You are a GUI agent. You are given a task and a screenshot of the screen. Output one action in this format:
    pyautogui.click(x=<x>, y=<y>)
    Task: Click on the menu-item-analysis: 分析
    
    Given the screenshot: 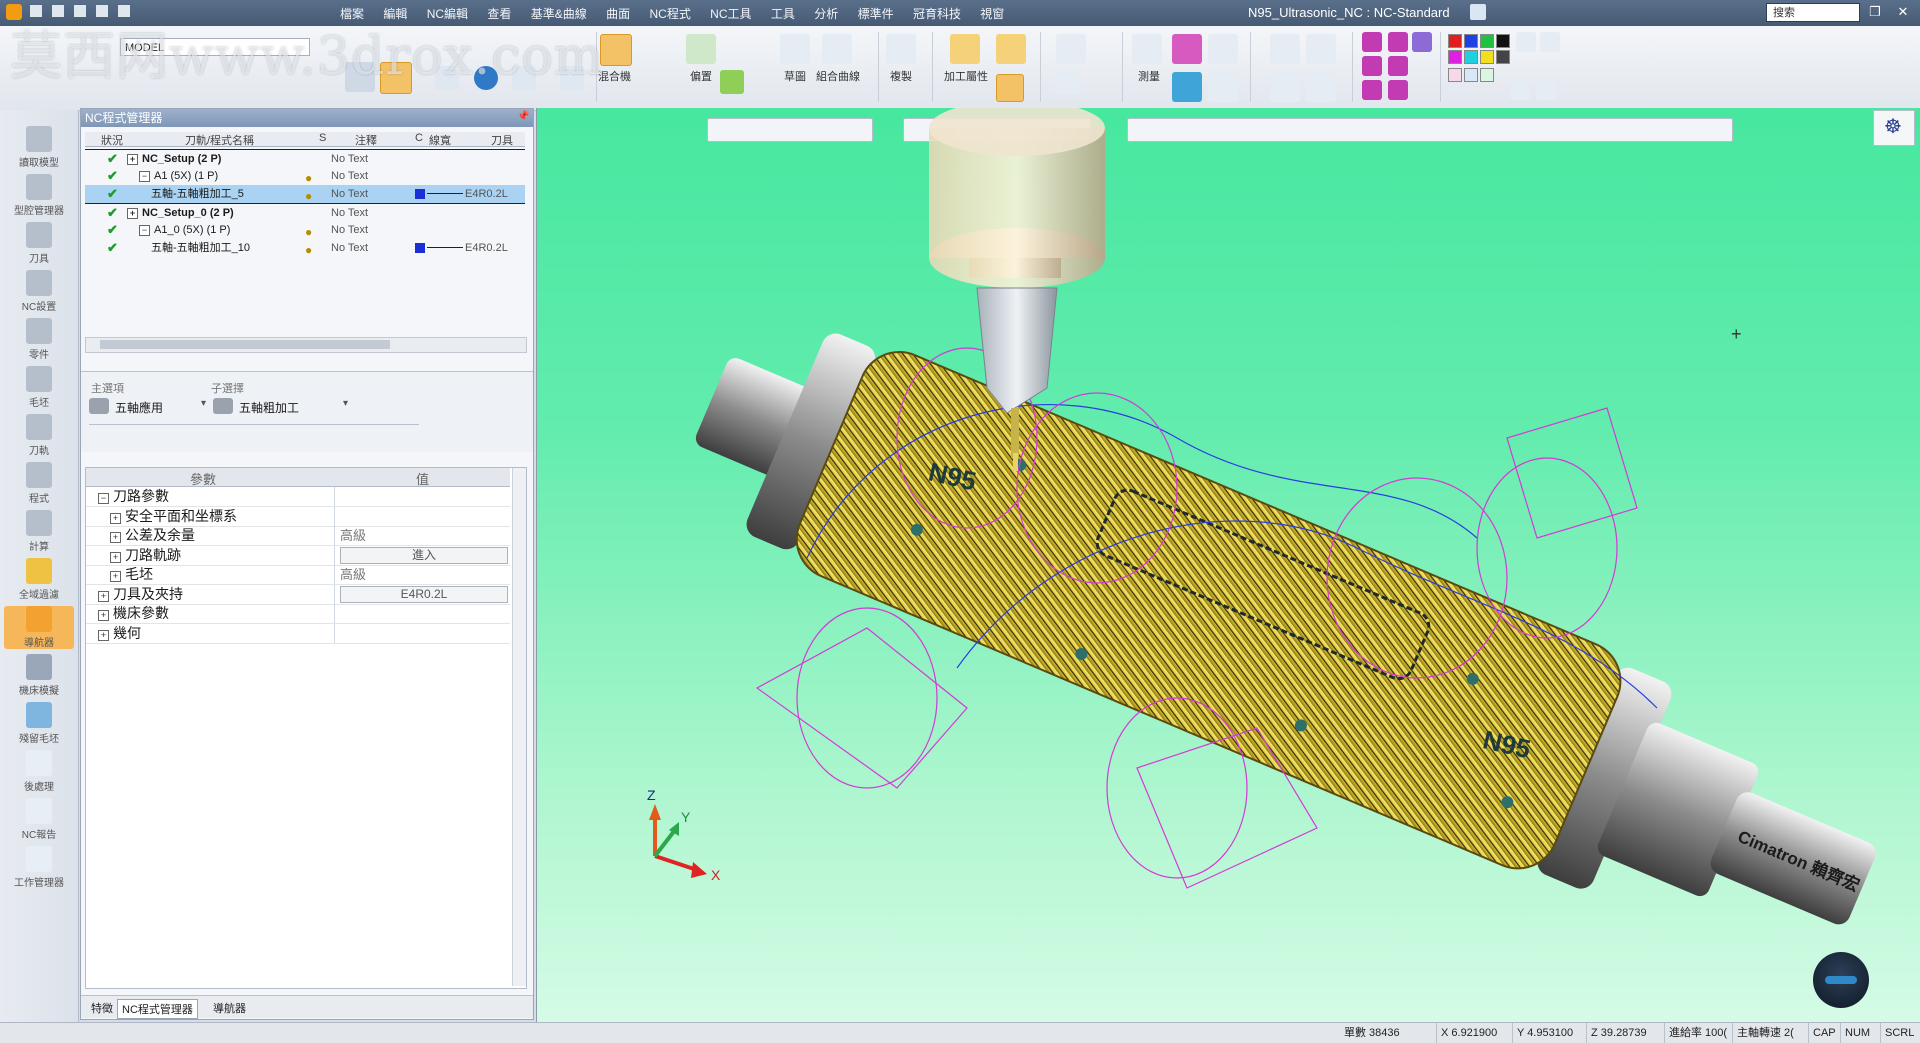 What is the action you would take?
    pyautogui.click(x=826, y=14)
    